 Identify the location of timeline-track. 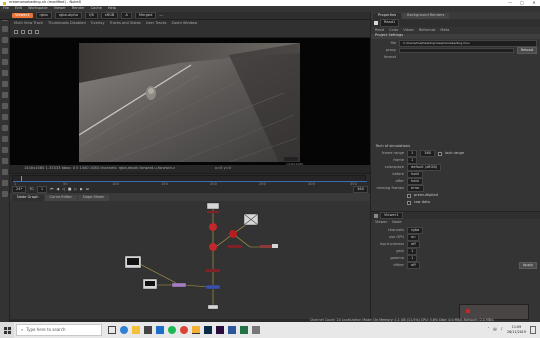
(189, 178).